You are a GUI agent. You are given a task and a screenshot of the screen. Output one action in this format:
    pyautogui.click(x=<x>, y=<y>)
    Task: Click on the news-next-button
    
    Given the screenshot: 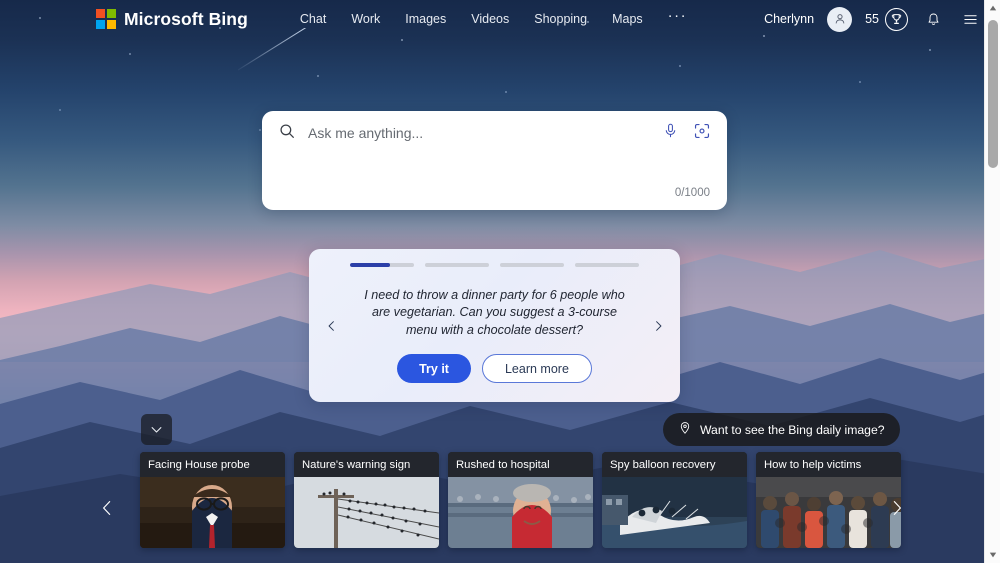 What is the action you would take?
    pyautogui.click(x=897, y=508)
    